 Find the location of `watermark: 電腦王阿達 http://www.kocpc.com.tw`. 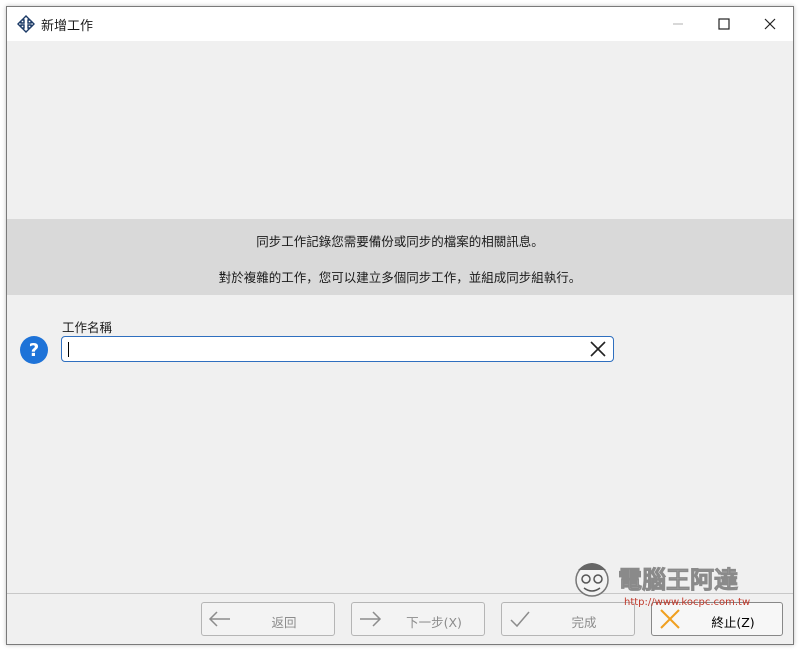

watermark: 電腦王阿達 http://www.kocpc.com.tw is located at coordinates (662, 585).